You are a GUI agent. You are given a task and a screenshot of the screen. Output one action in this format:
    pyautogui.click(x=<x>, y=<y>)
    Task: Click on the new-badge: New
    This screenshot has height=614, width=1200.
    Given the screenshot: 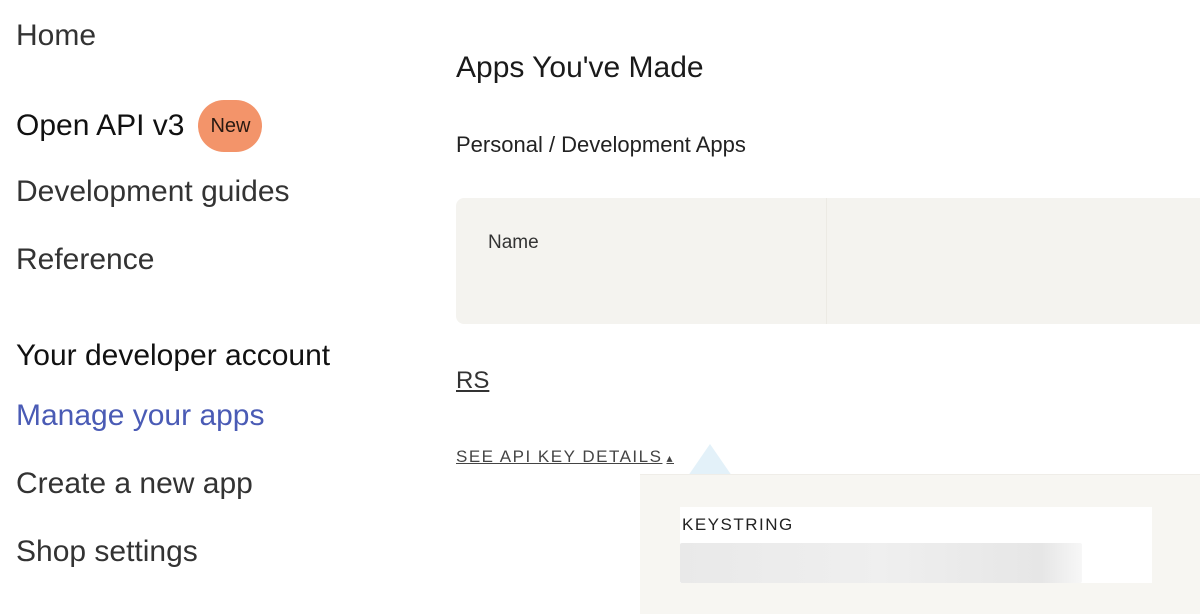 What is the action you would take?
    pyautogui.click(x=230, y=126)
    